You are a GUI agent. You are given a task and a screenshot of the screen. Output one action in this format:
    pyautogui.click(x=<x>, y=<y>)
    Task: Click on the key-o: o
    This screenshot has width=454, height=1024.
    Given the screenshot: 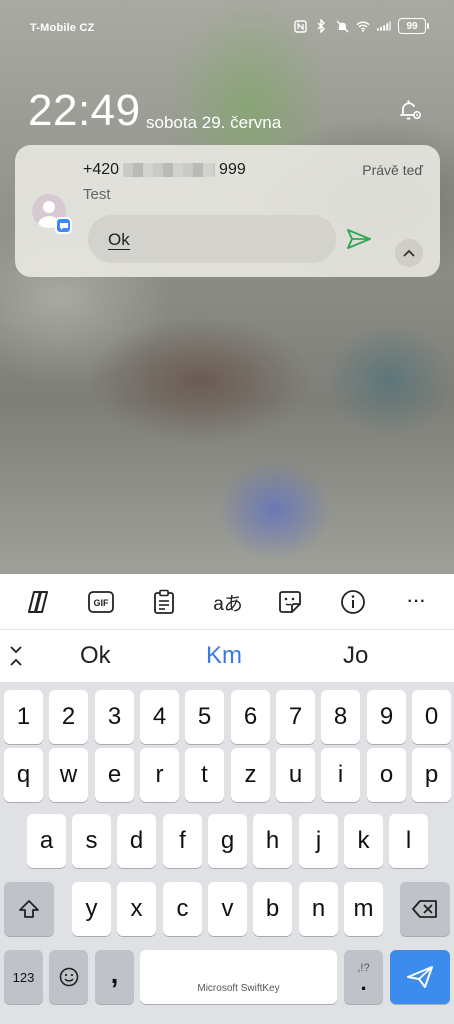 What is the action you would take?
    pyautogui.click(x=386, y=775)
    